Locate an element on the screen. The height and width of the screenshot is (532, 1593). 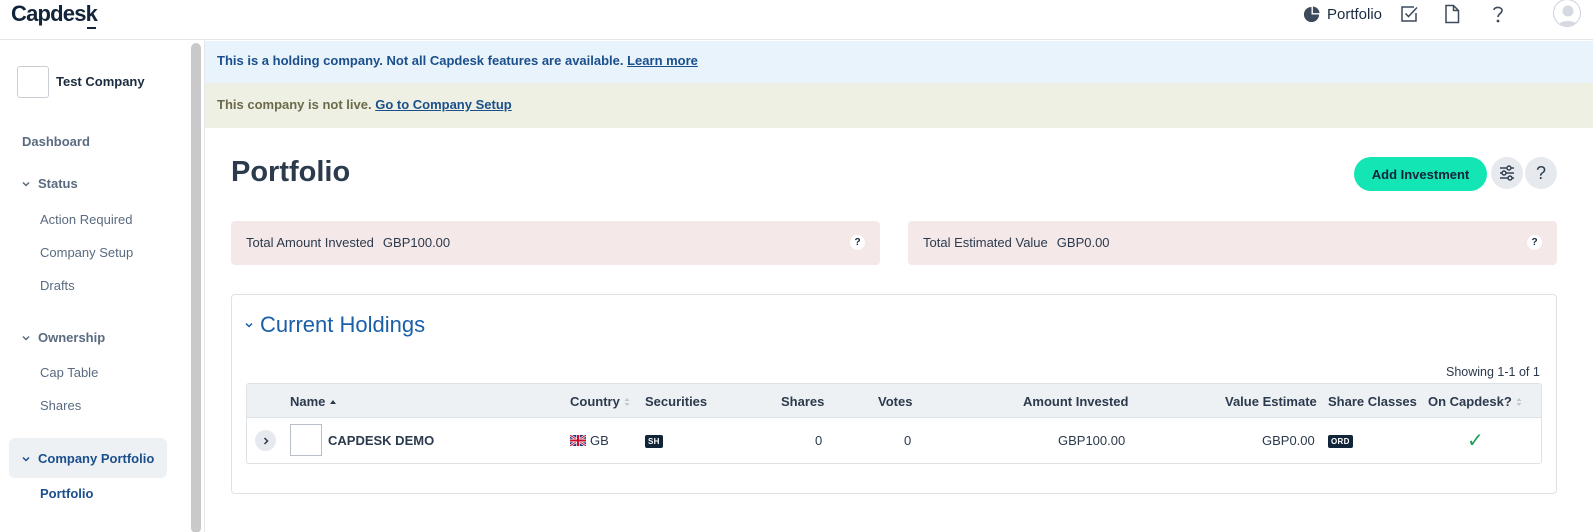
pagination-summary: Showing 1-1 of 1 is located at coordinates (1493, 372).